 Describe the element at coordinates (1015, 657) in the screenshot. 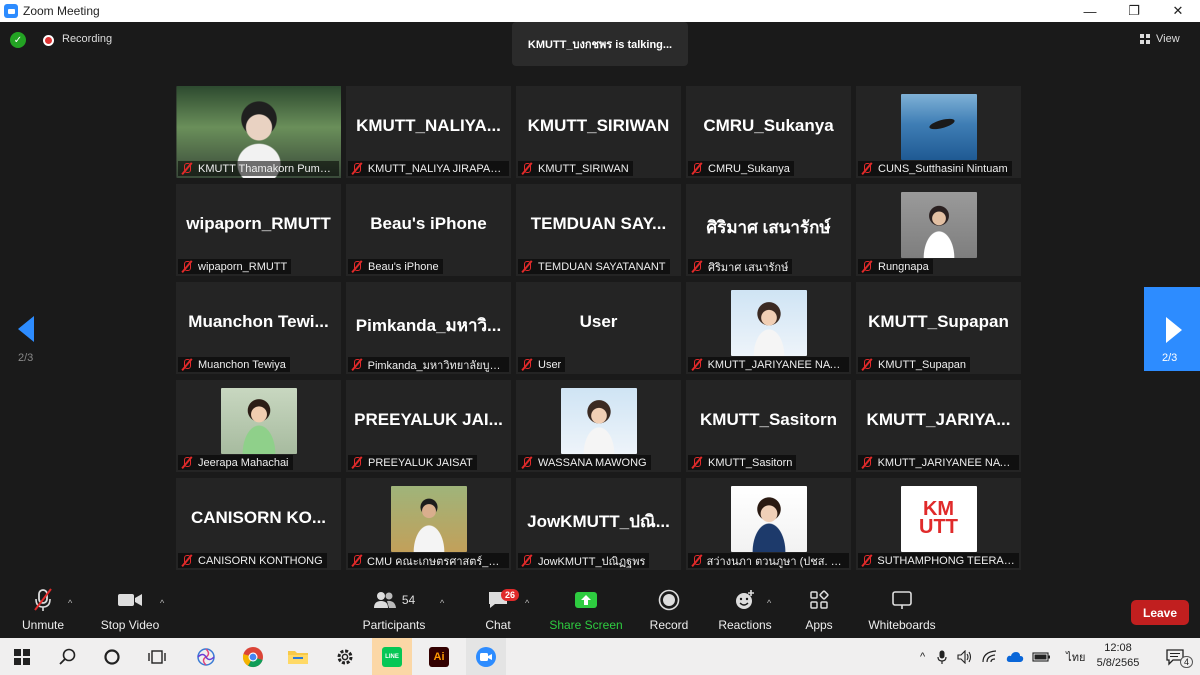

I see `onedrive-cloud-icon` at that location.